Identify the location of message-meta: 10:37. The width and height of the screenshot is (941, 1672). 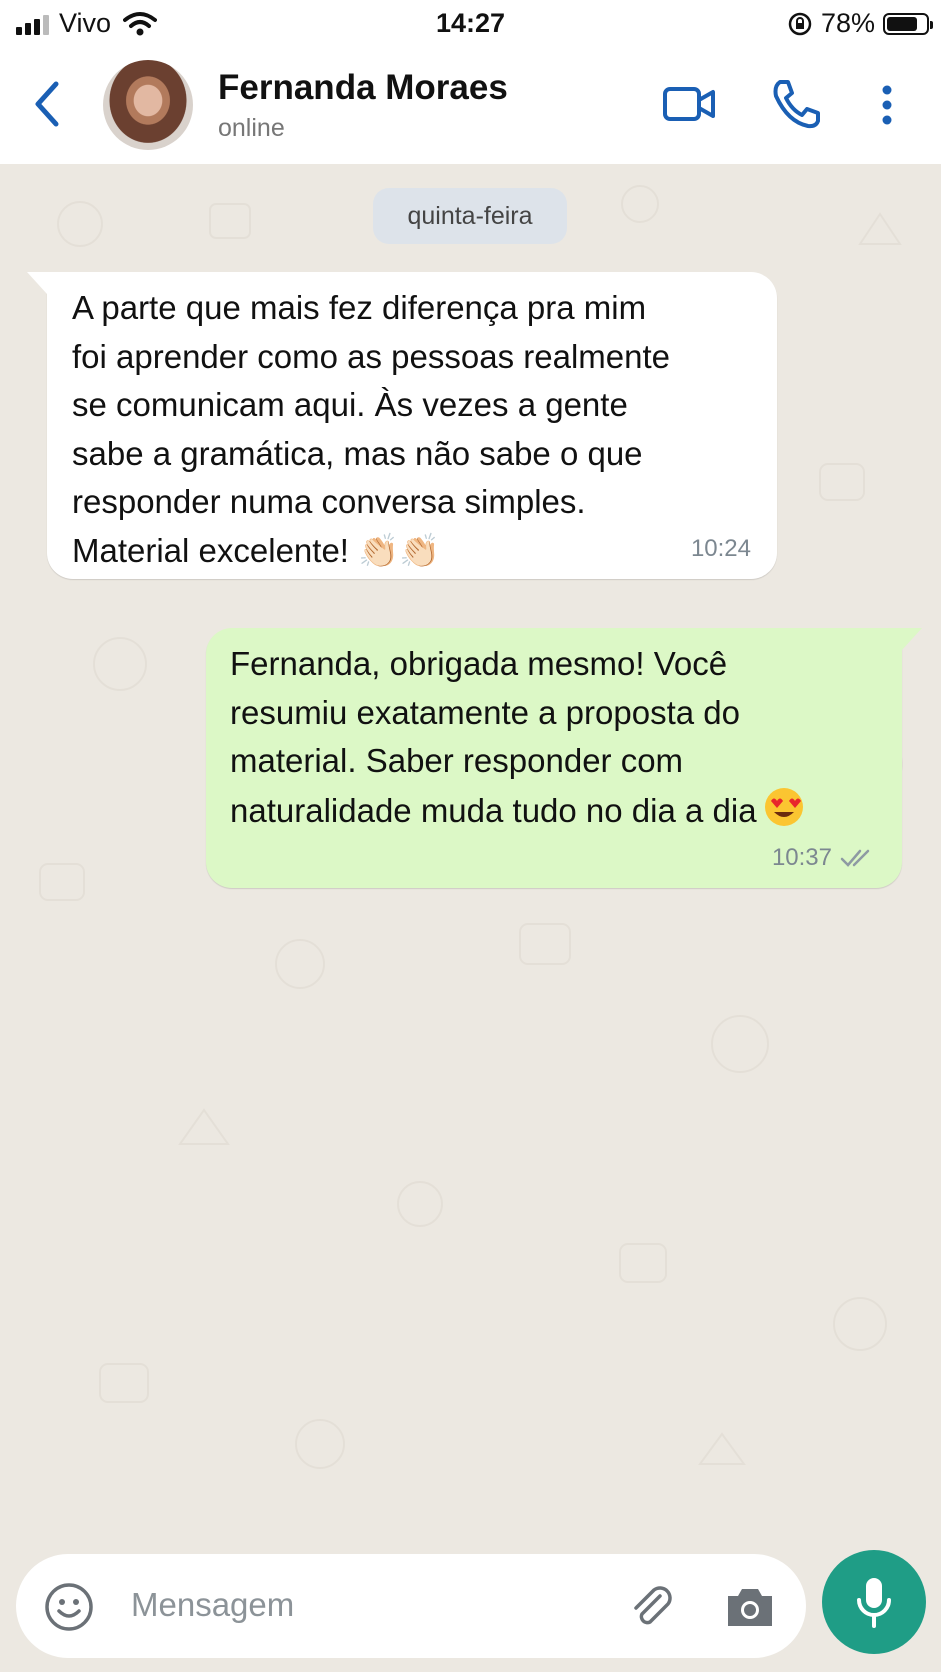
(824, 858).